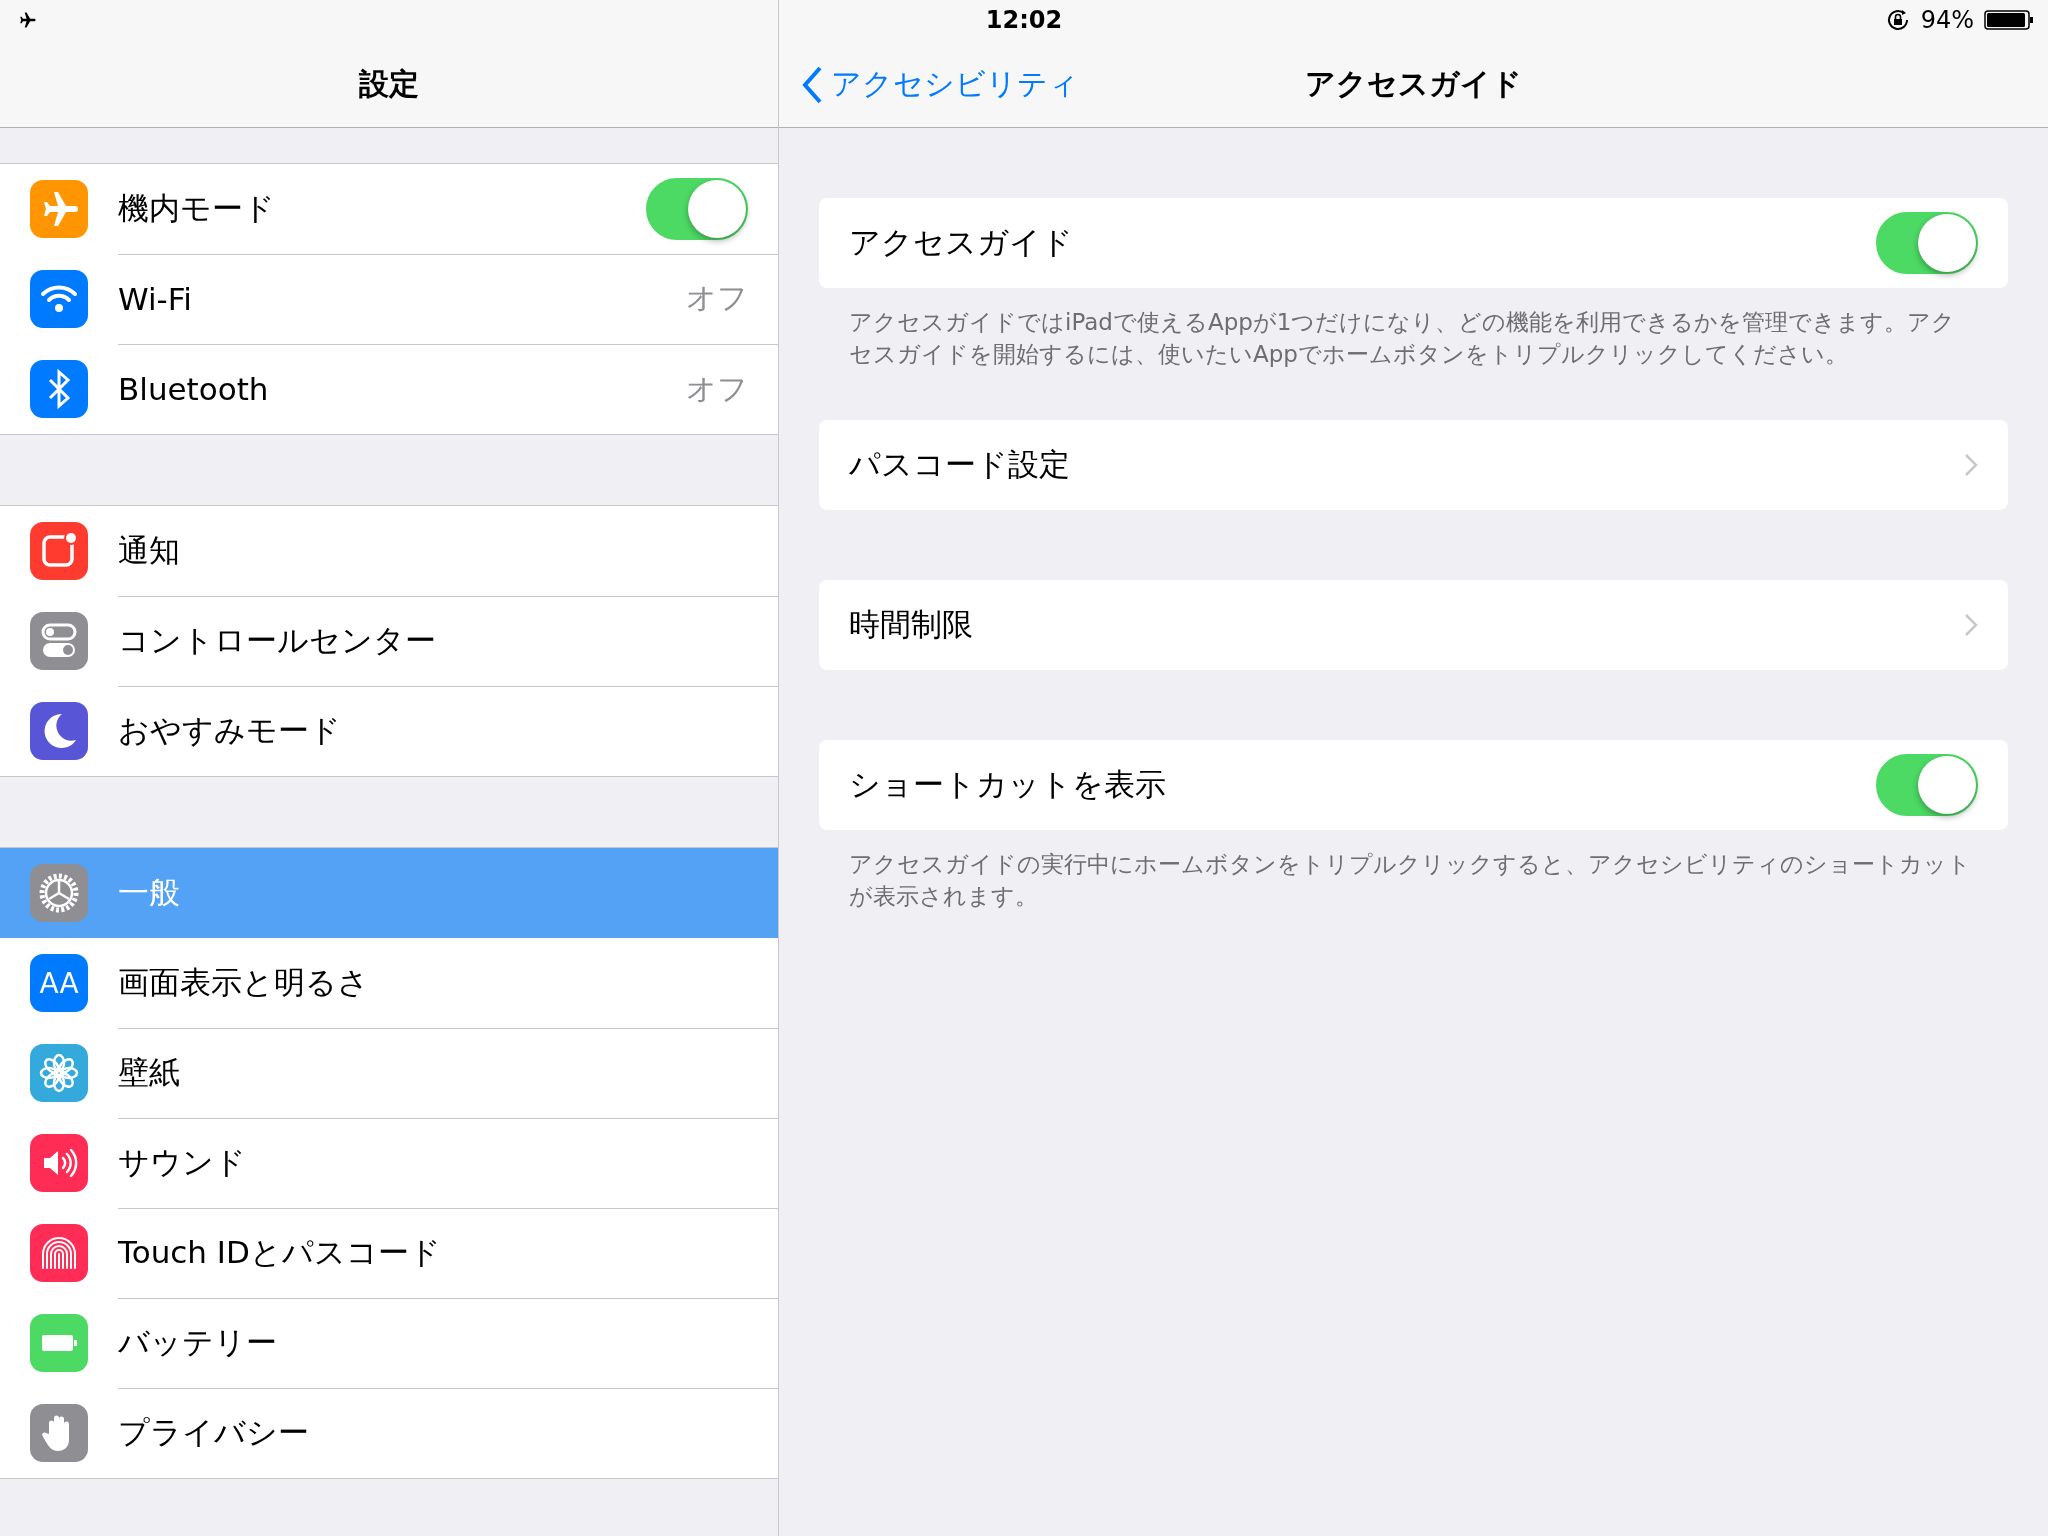  Describe the element at coordinates (59, 1433) in the screenshot. I see `hand-icon` at that location.